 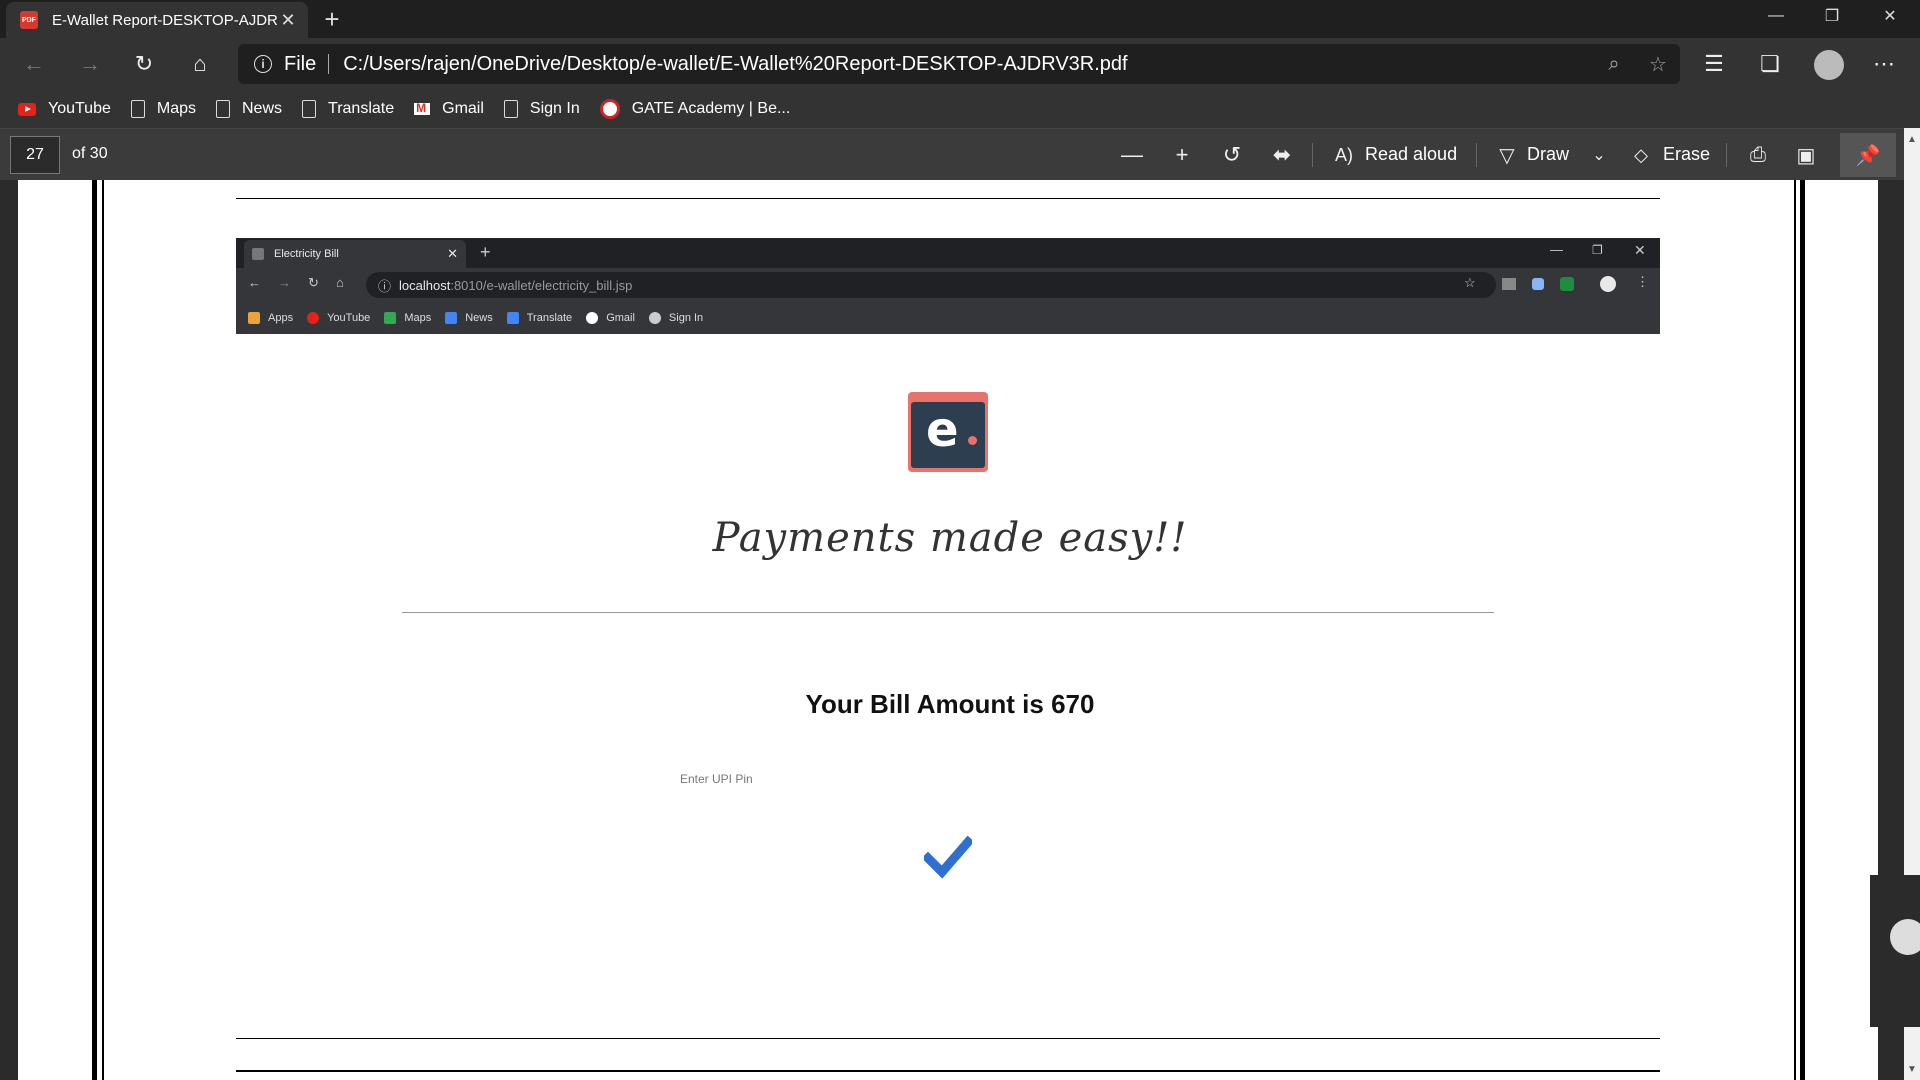 I want to click on erase-button: Erase, so click(x=1686, y=154).